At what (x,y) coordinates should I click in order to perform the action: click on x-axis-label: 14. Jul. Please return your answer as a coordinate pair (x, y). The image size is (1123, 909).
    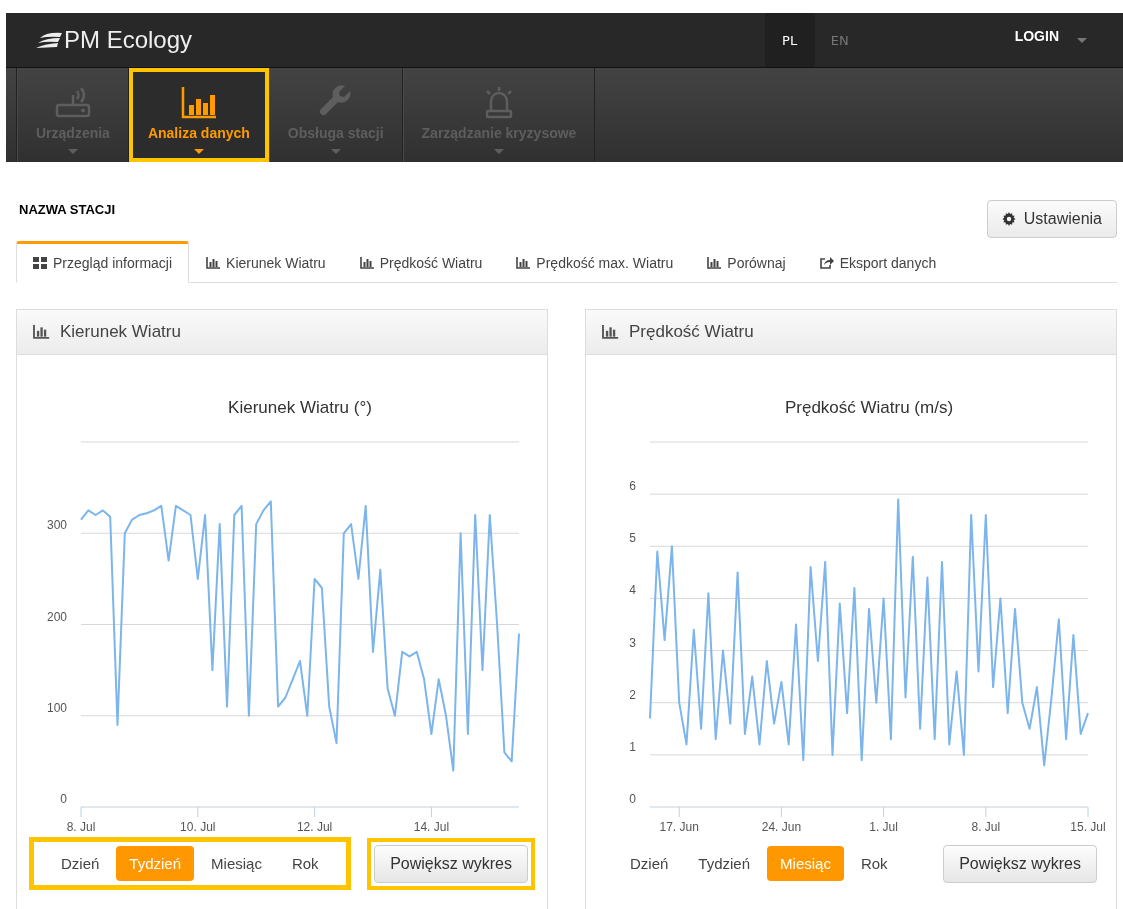
    Looking at the image, I should click on (431, 827).